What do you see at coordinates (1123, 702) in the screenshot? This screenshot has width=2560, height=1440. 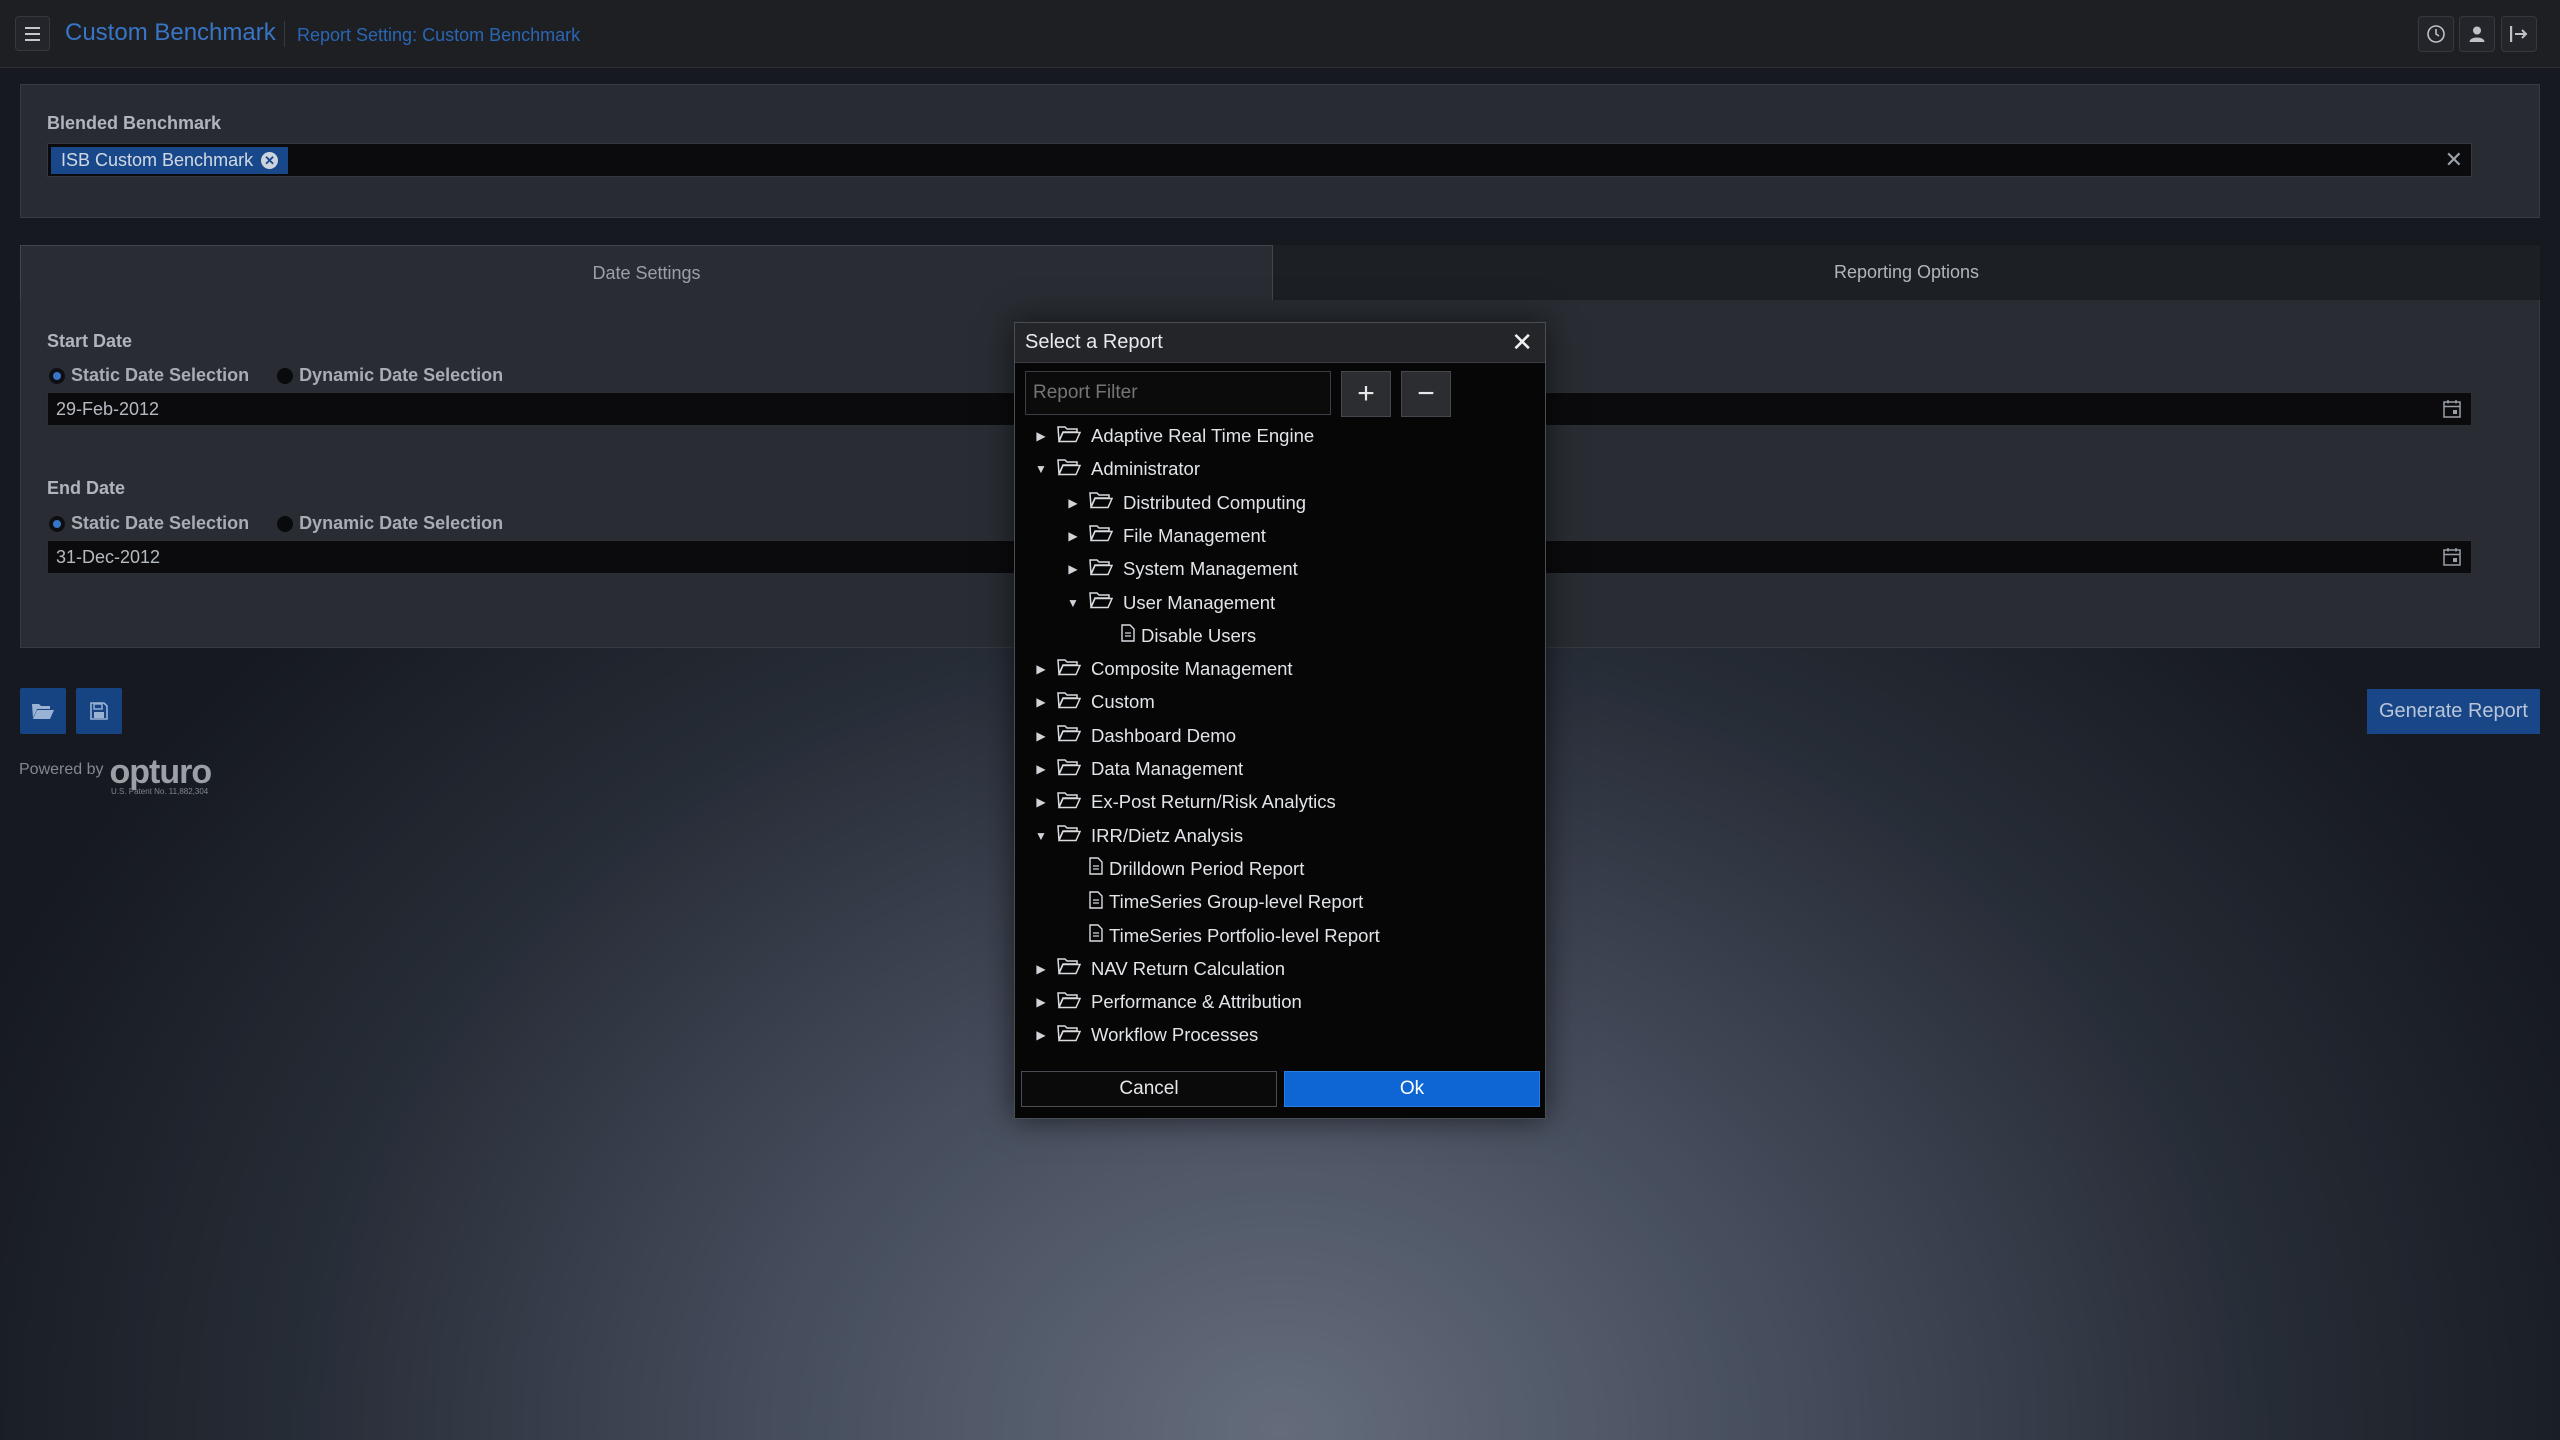 I see `tree-item-label: Custom` at bounding box center [1123, 702].